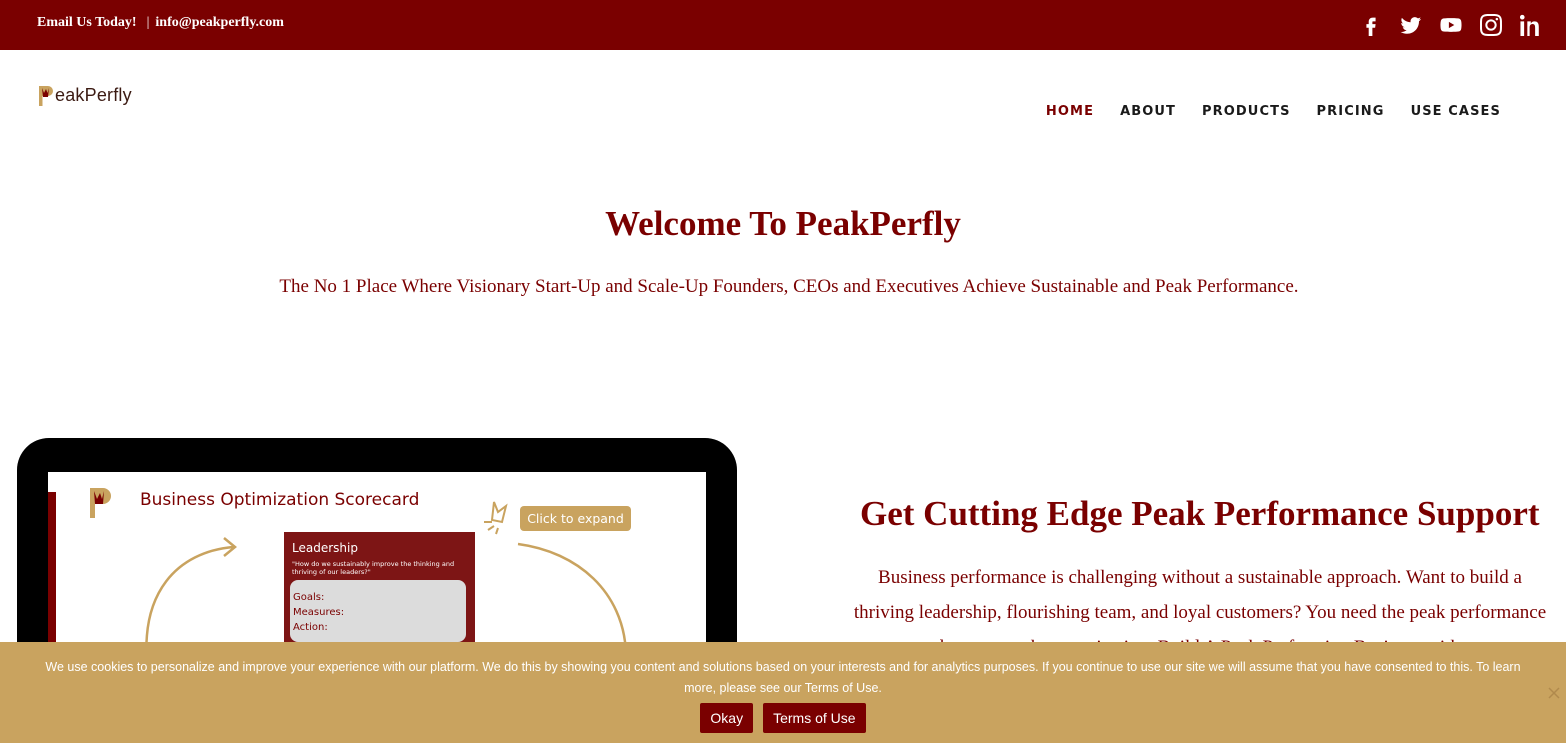 This screenshot has width=1566, height=743. I want to click on nav-home: HOME, so click(1070, 111).